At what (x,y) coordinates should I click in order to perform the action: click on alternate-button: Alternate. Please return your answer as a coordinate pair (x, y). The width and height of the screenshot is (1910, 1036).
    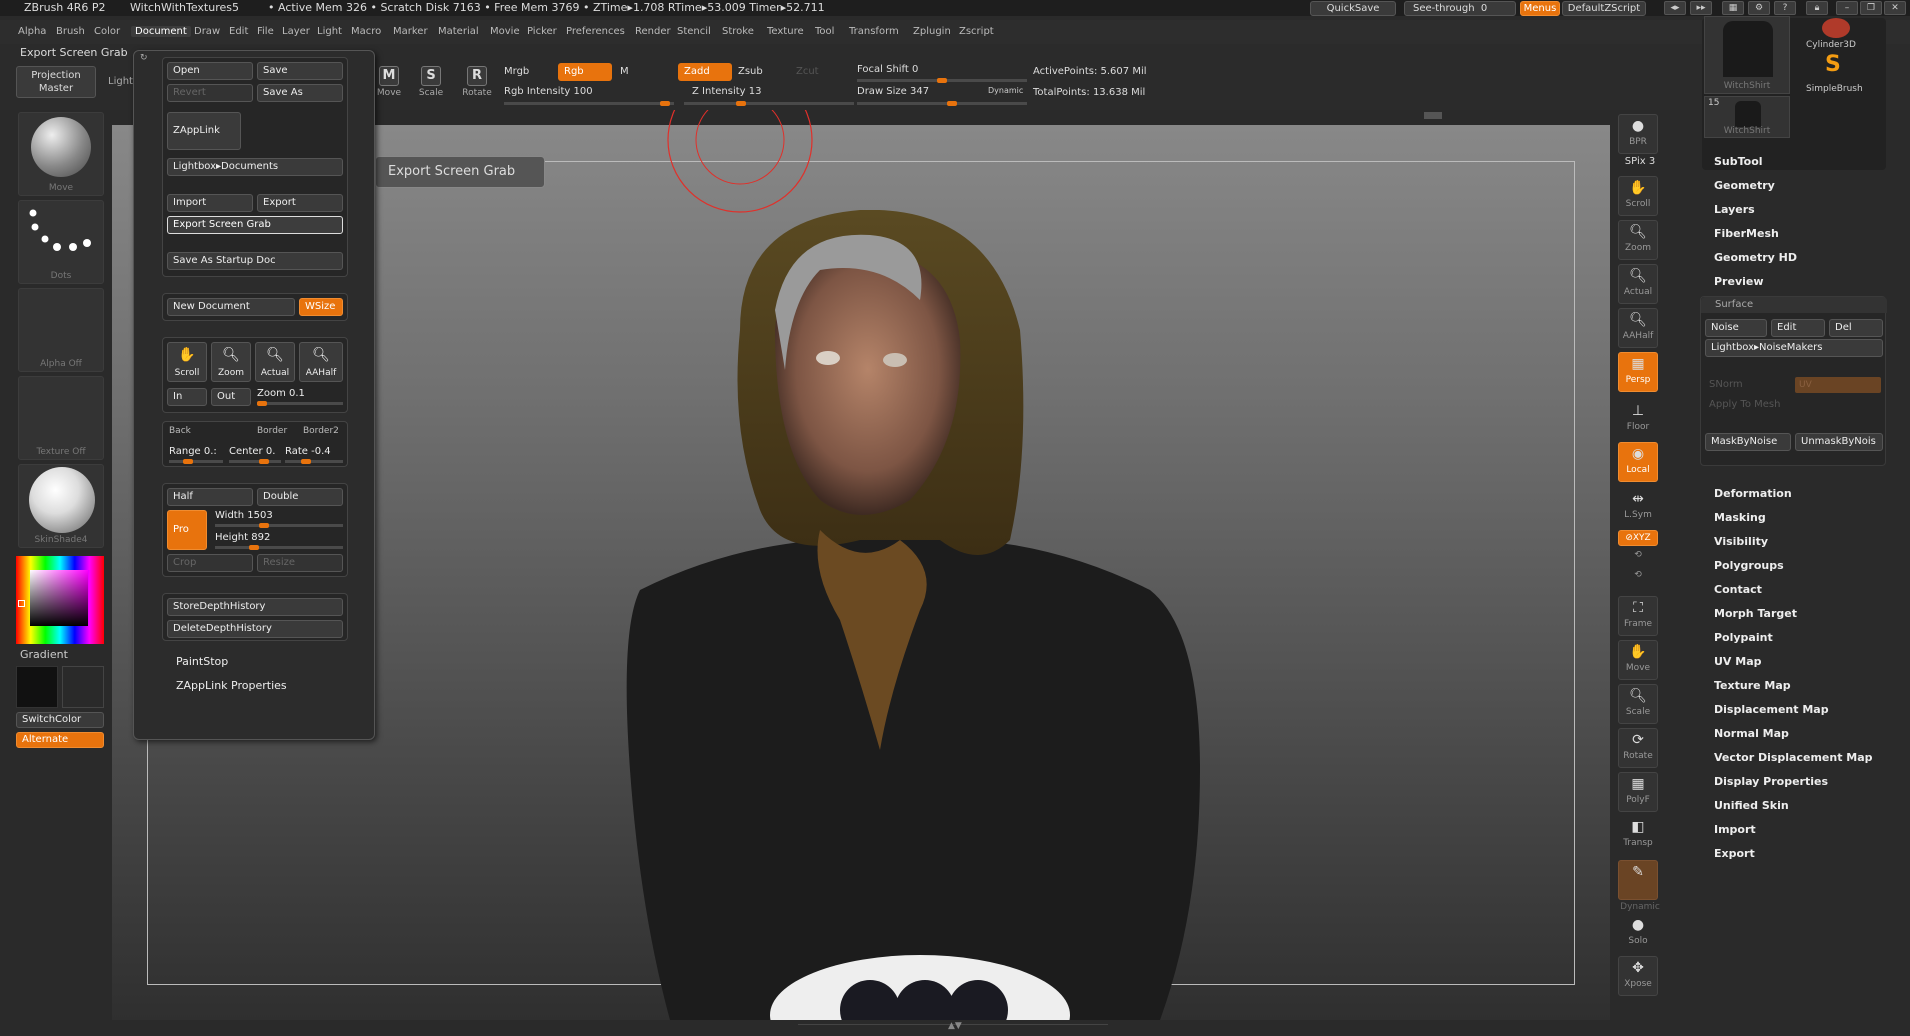
    Looking at the image, I should click on (60, 740).